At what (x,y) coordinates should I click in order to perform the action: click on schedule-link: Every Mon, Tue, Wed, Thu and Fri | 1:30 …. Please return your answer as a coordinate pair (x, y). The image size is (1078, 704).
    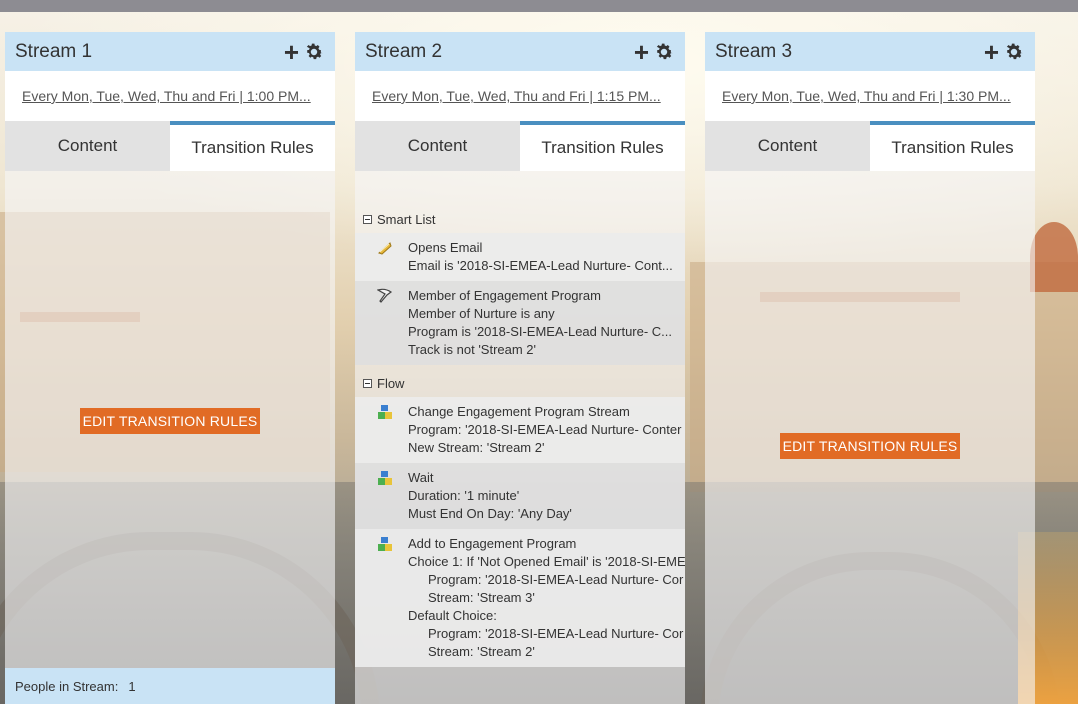
    Looking at the image, I should click on (866, 96).